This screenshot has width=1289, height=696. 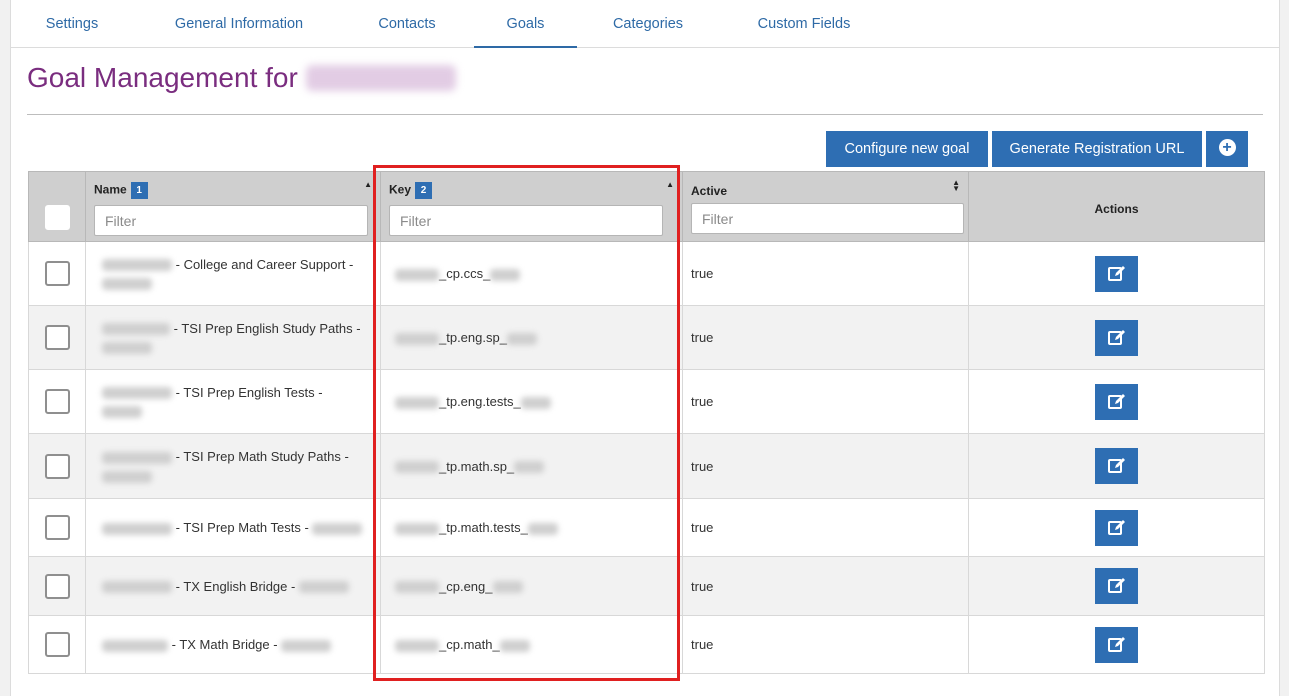 I want to click on title-divider, so click(x=645, y=114).